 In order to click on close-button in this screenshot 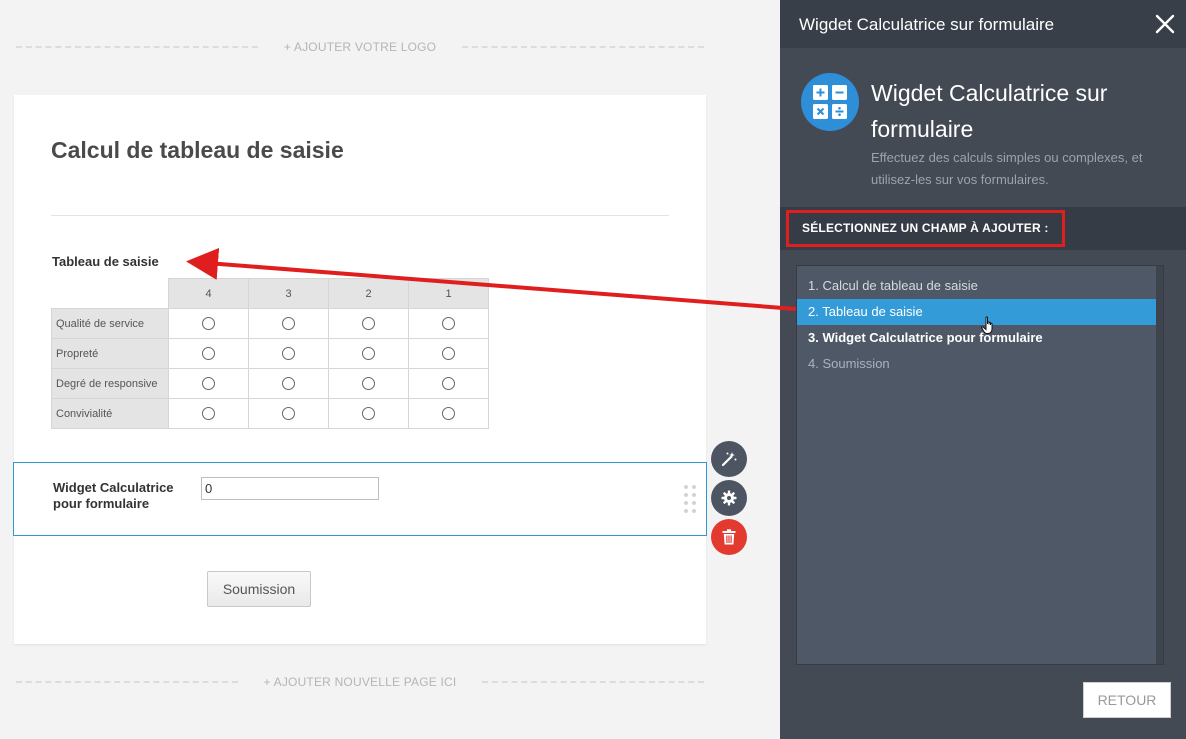, I will do `click(1165, 24)`.